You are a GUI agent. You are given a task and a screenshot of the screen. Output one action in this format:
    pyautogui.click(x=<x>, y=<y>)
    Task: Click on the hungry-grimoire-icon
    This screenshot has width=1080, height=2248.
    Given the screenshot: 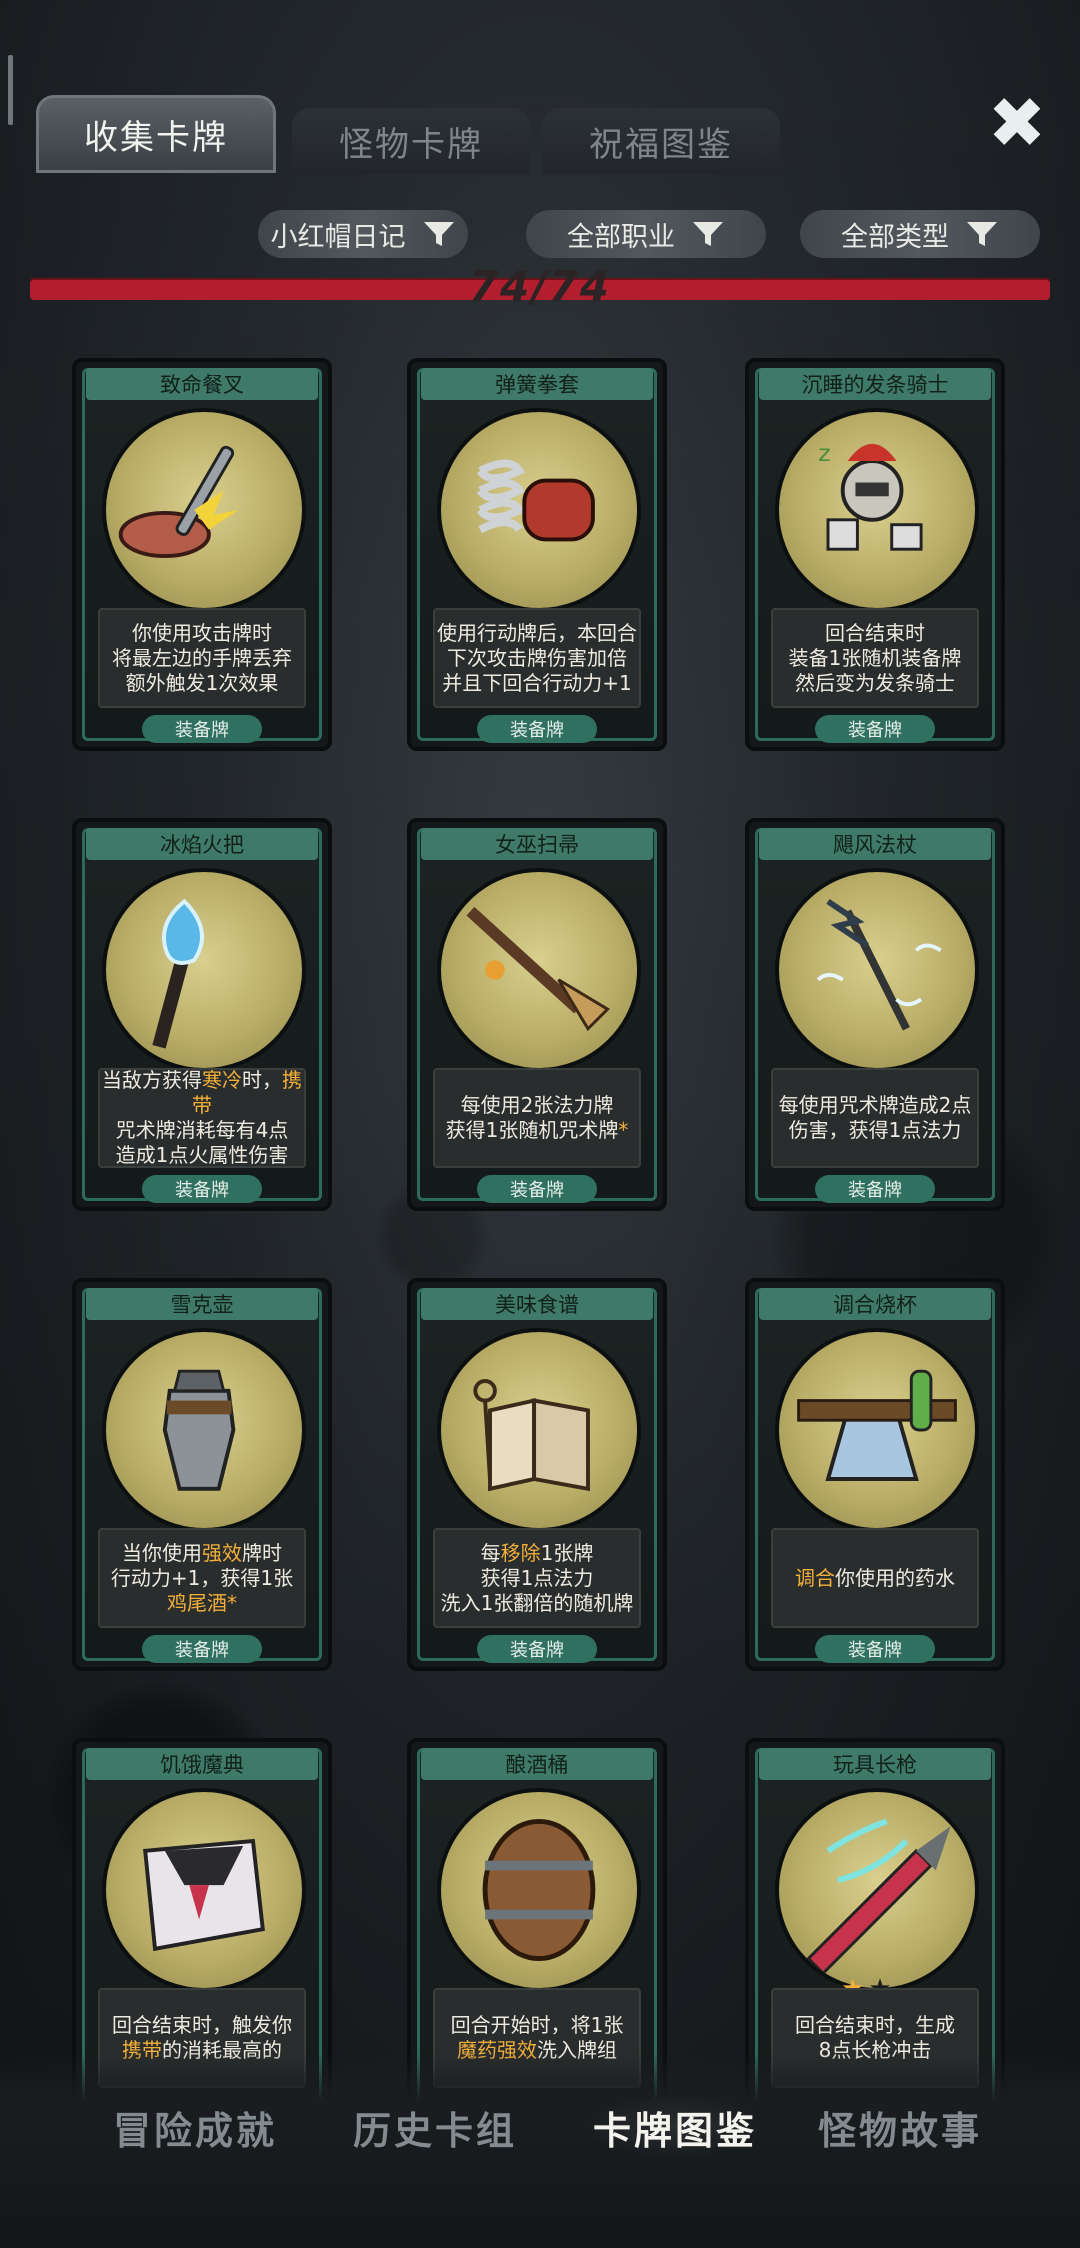 What is the action you would take?
    pyautogui.click(x=204, y=1890)
    